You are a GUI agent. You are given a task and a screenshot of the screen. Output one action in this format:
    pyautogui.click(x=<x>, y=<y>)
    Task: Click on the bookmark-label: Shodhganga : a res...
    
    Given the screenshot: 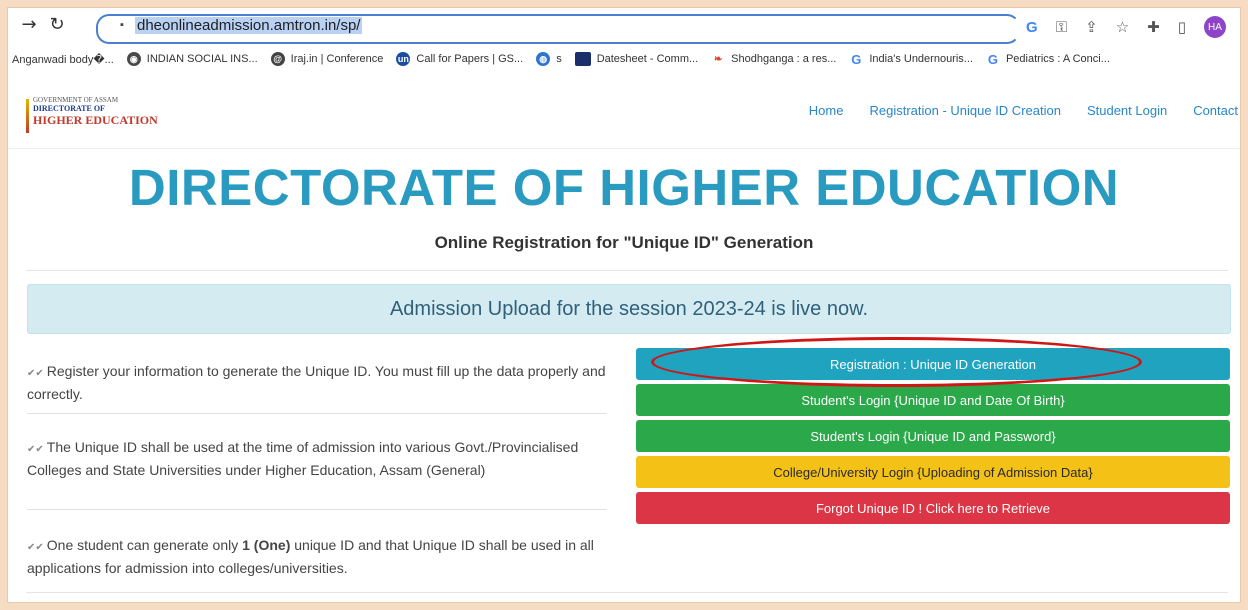 What is the action you would take?
    pyautogui.click(x=784, y=59)
    